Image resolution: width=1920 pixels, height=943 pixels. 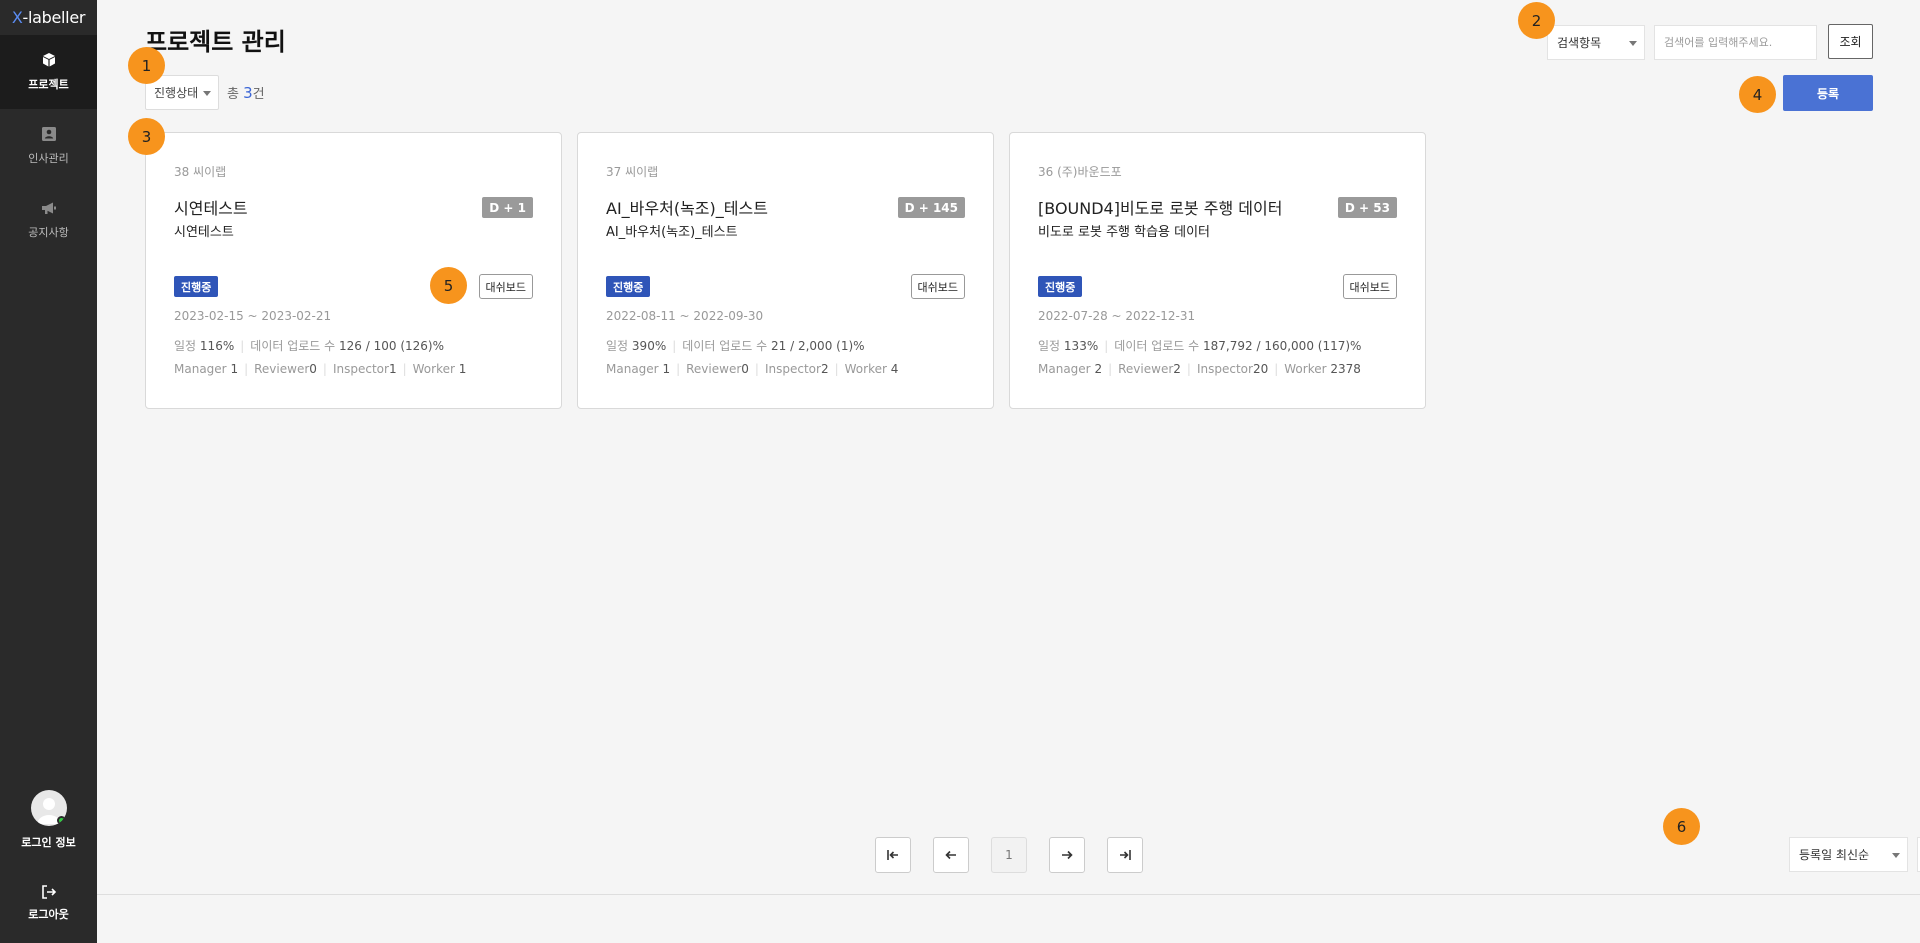 I want to click on annotation-marker: 1, so click(x=146, y=65).